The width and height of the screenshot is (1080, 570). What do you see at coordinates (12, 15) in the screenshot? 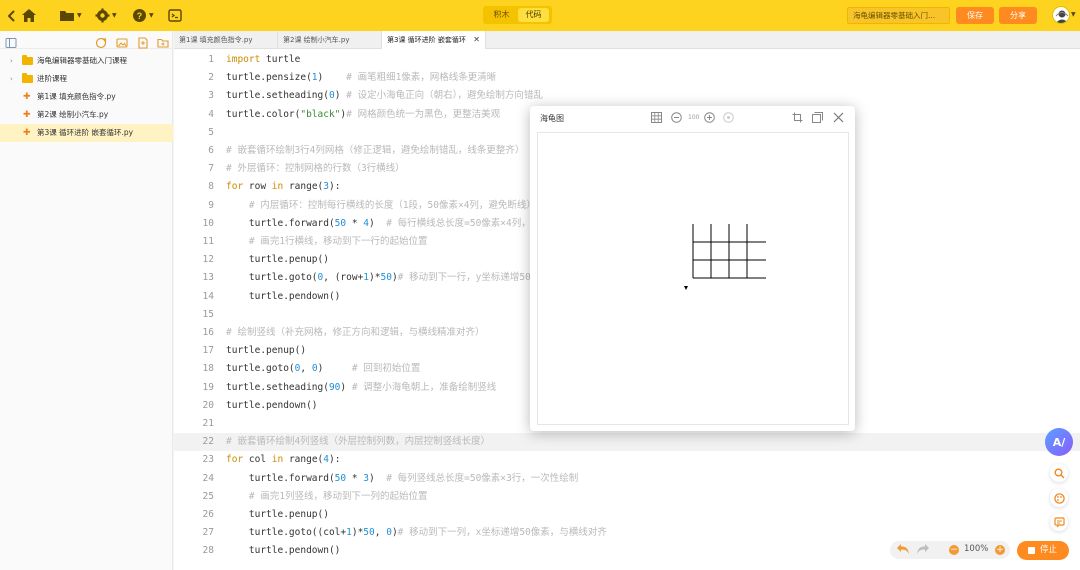
I see `back-icon` at bounding box center [12, 15].